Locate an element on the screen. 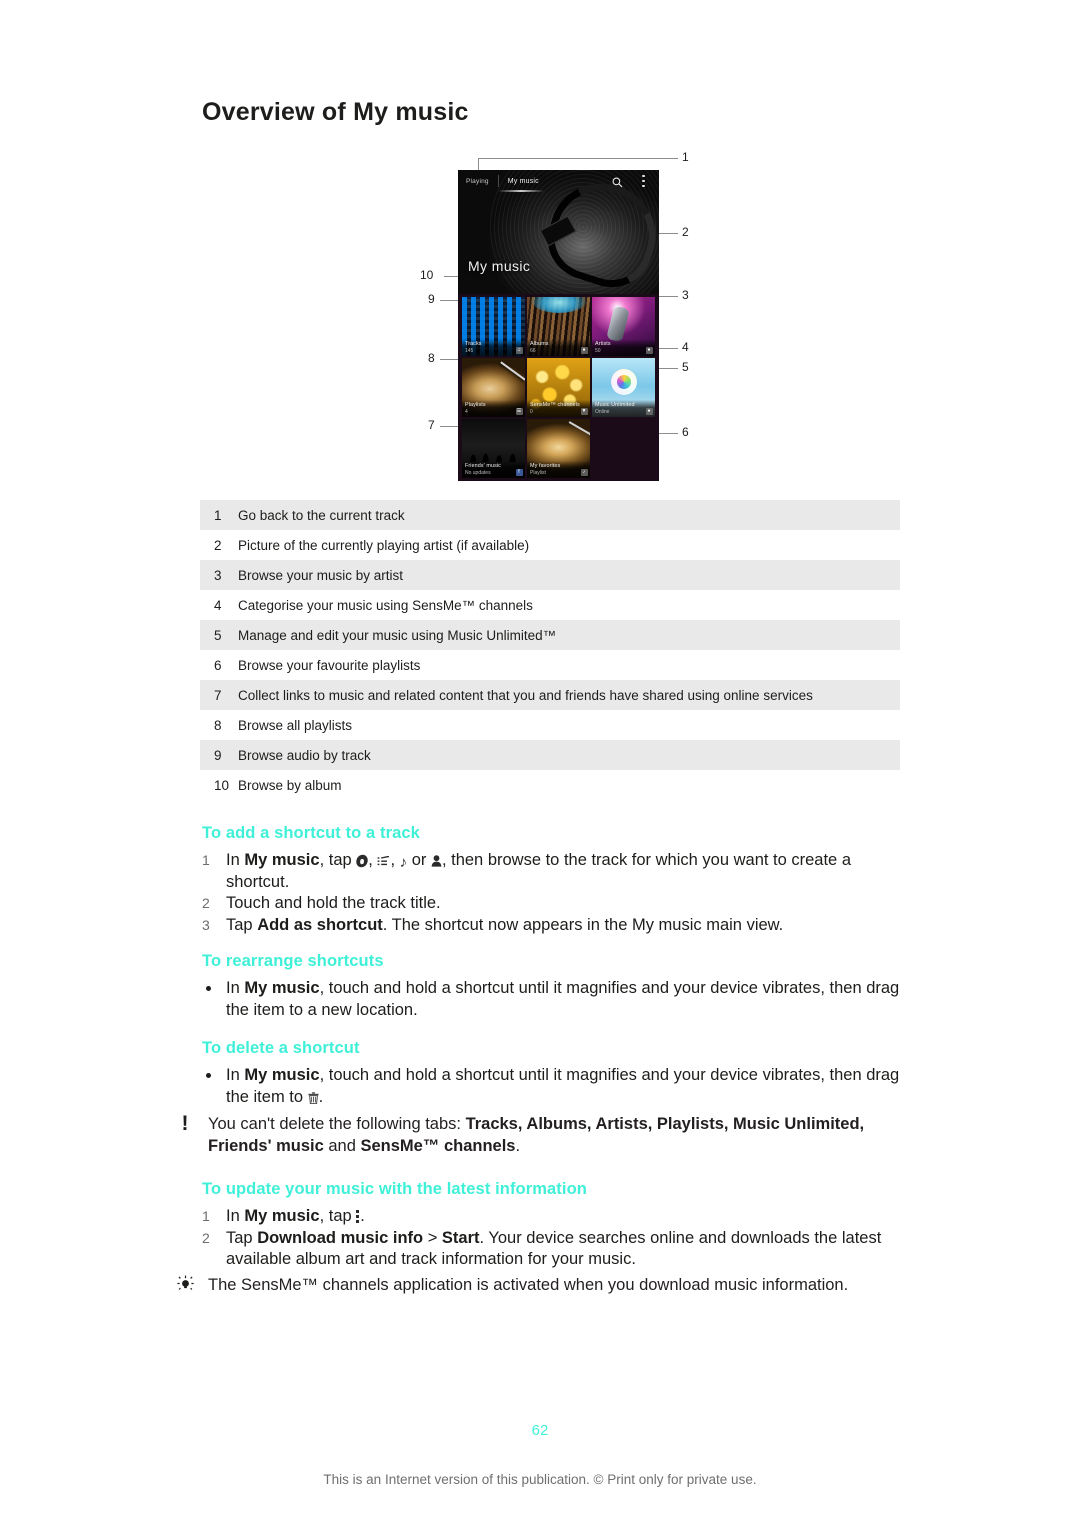 Image resolution: width=1080 pixels, height=1527 pixels. table-row: 1 Go back to the current track is located at coordinates (550, 515).